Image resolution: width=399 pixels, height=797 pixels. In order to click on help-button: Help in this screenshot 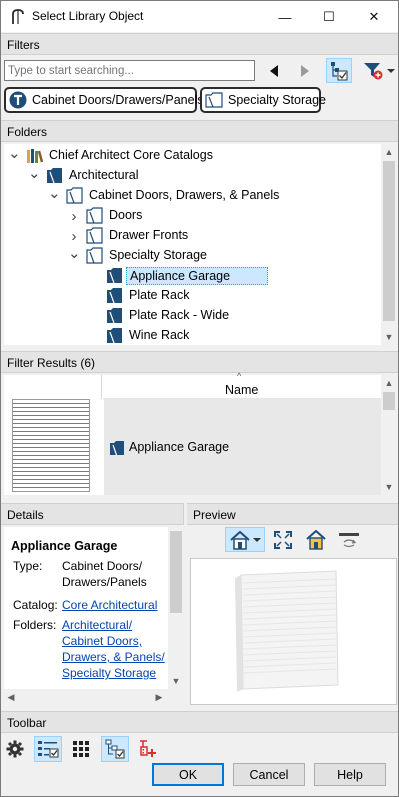, I will do `click(350, 774)`.